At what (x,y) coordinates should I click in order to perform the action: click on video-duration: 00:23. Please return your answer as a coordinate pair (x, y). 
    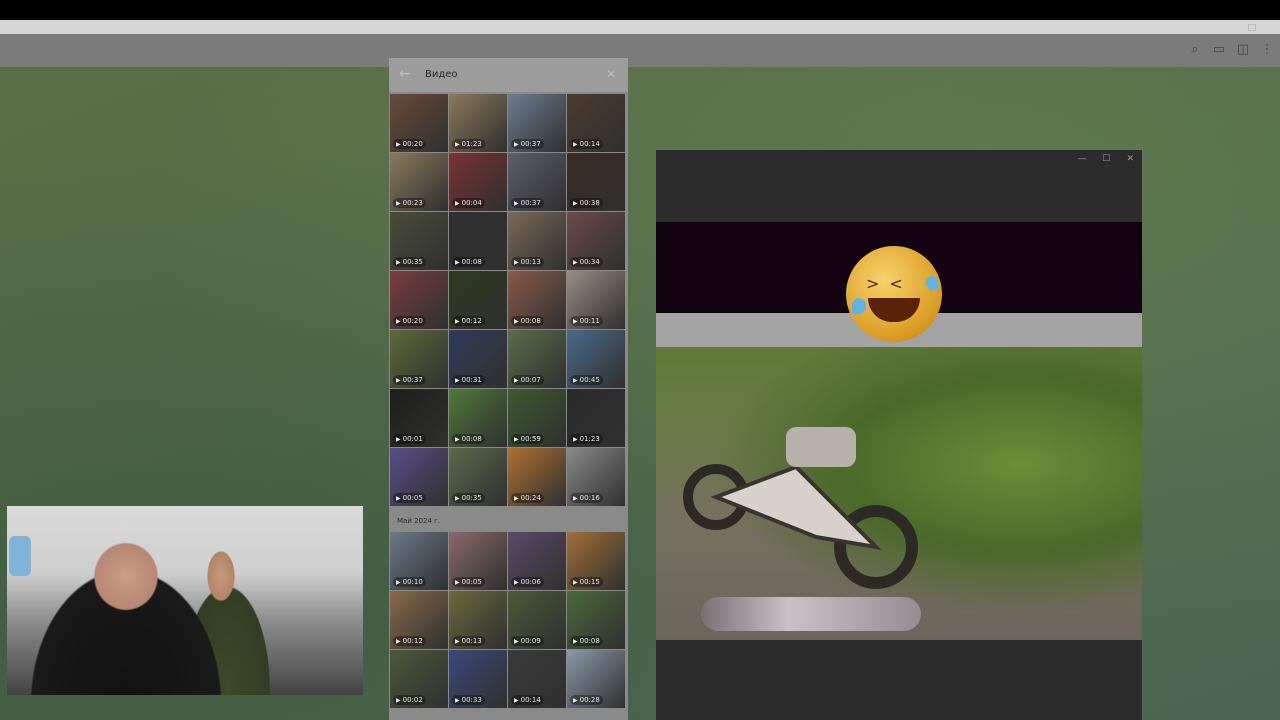
    Looking at the image, I should click on (409, 203).